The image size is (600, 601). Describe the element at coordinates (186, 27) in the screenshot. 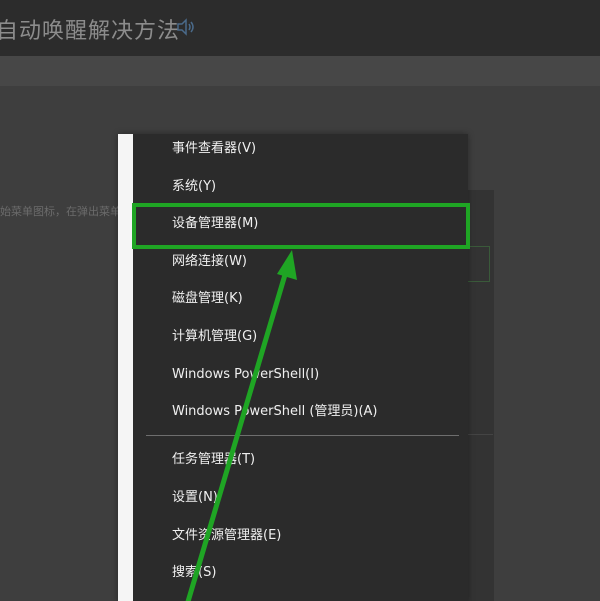

I see `speaker-icon` at that location.